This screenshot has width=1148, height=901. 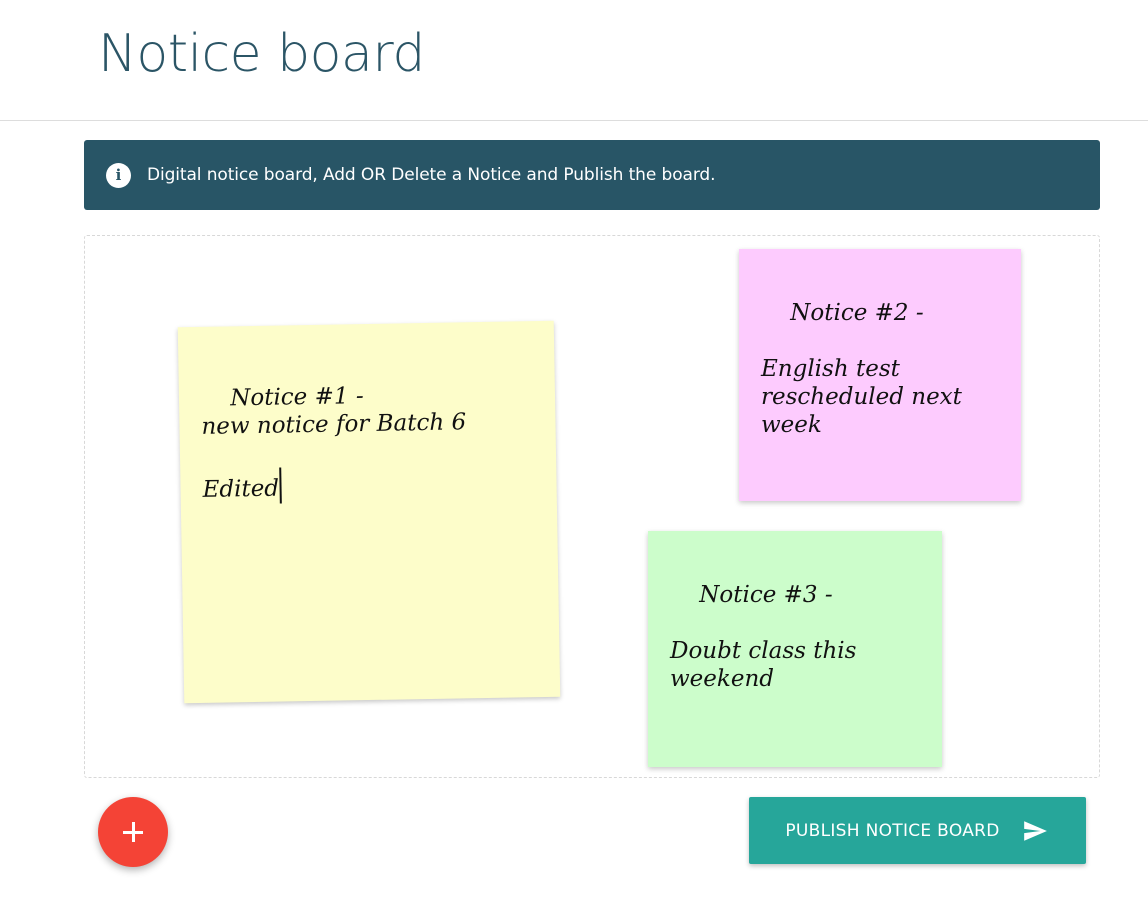 I want to click on send-icon, so click(x=1035, y=830).